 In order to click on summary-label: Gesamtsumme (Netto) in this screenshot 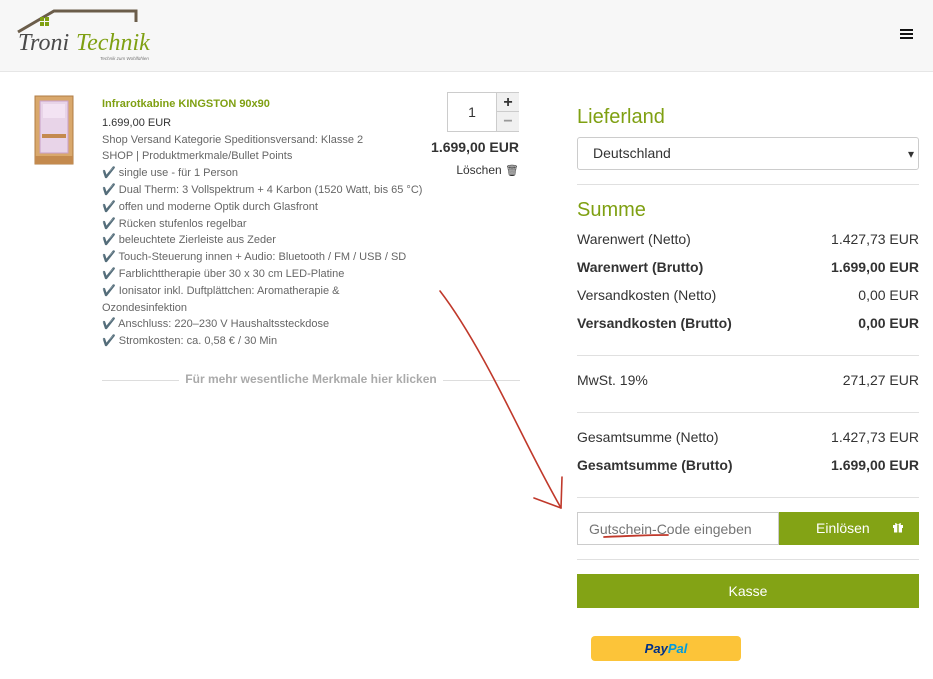, I will do `click(648, 437)`.